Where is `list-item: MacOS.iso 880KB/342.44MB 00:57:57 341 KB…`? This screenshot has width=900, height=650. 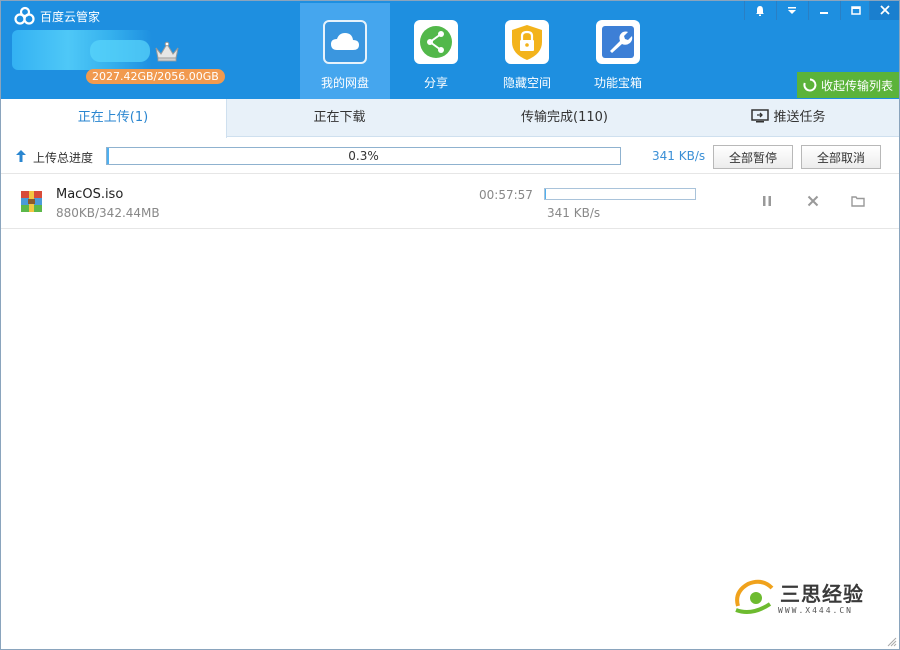 list-item: MacOS.iso 880KB/342.44MB 00:57:57 341 KB… is located at coordinates (450, 201).